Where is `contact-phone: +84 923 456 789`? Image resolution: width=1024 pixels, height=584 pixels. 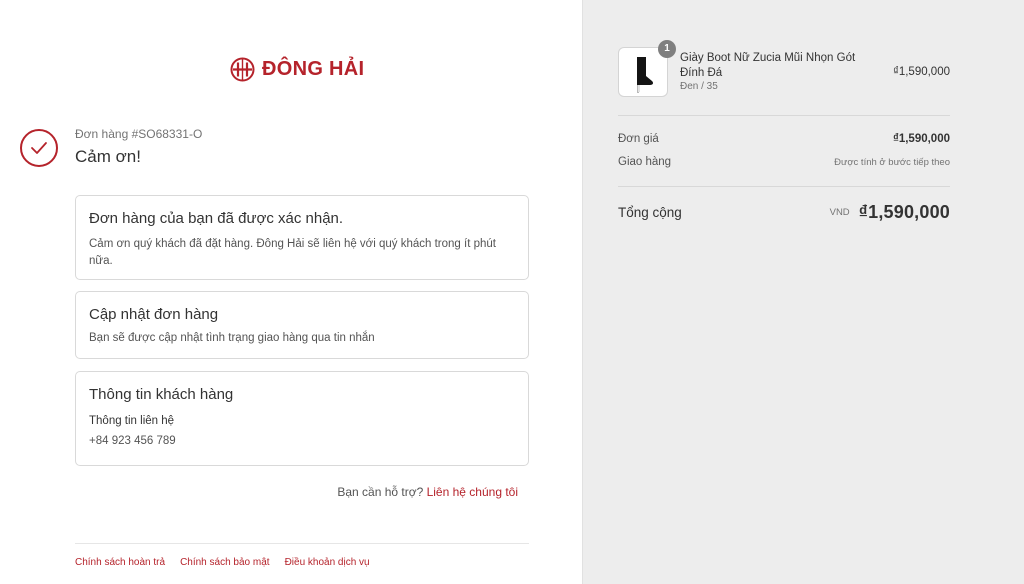 contact-phone: +84 923 456 789 is located at coordinates (132, 441).